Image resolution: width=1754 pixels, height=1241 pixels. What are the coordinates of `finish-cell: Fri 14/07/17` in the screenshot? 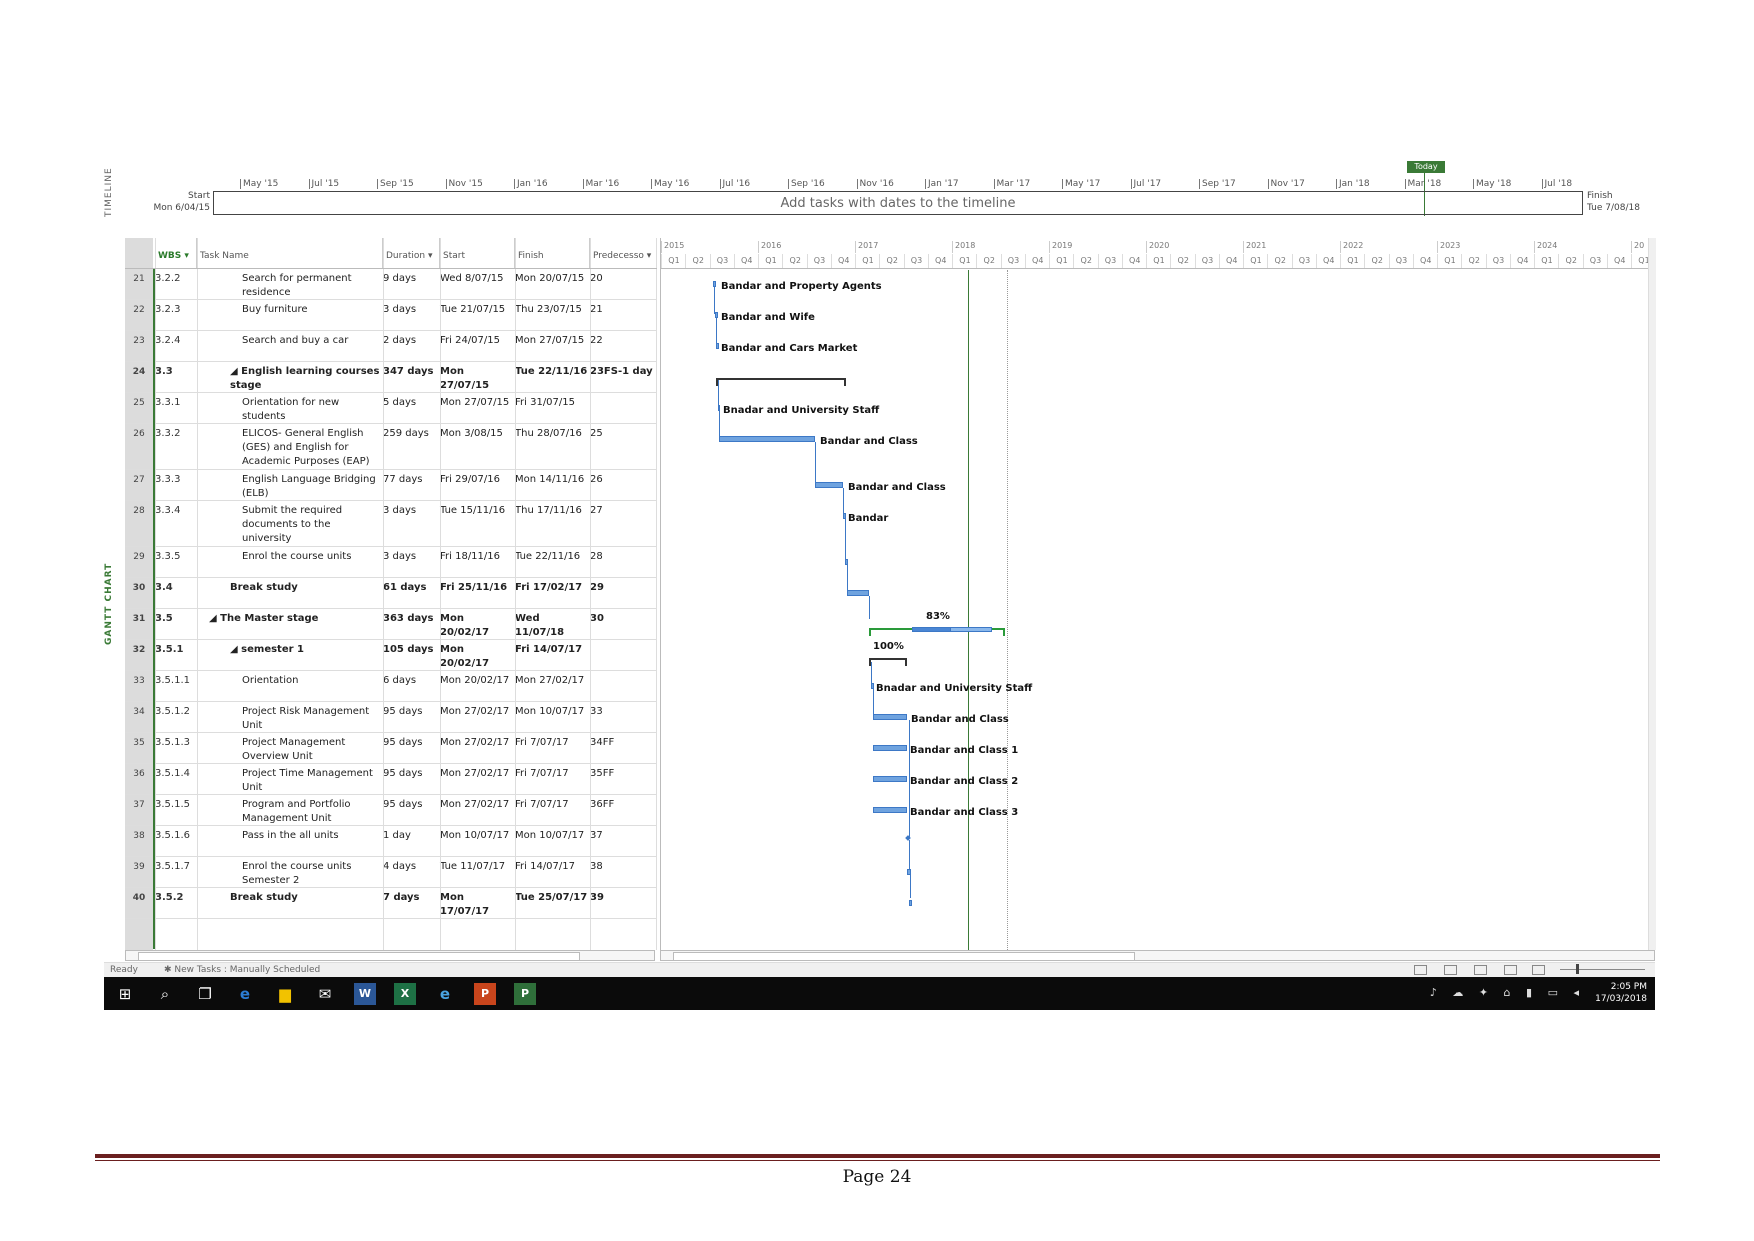 It's located at (552, 650).